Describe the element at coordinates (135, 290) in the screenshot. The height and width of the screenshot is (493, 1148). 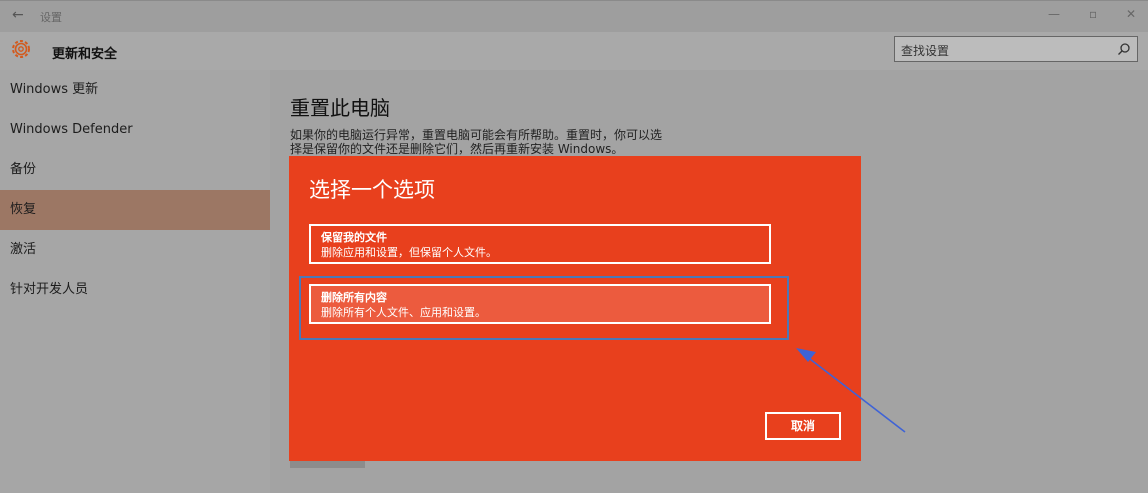
I see `sidebar-item-for-developers: 针对开发人员` at that location.